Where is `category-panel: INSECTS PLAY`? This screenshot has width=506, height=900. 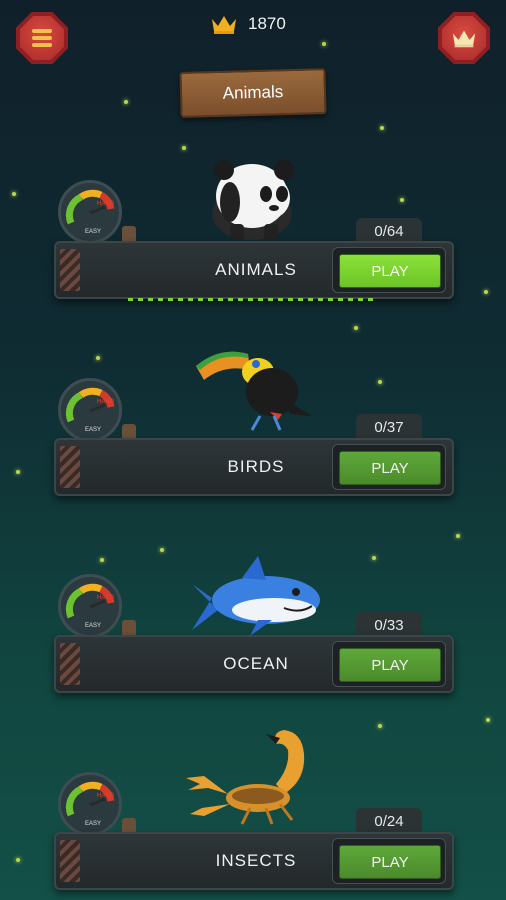 category-panel: INSECTS PLAY is located at coordinates (254, 861).